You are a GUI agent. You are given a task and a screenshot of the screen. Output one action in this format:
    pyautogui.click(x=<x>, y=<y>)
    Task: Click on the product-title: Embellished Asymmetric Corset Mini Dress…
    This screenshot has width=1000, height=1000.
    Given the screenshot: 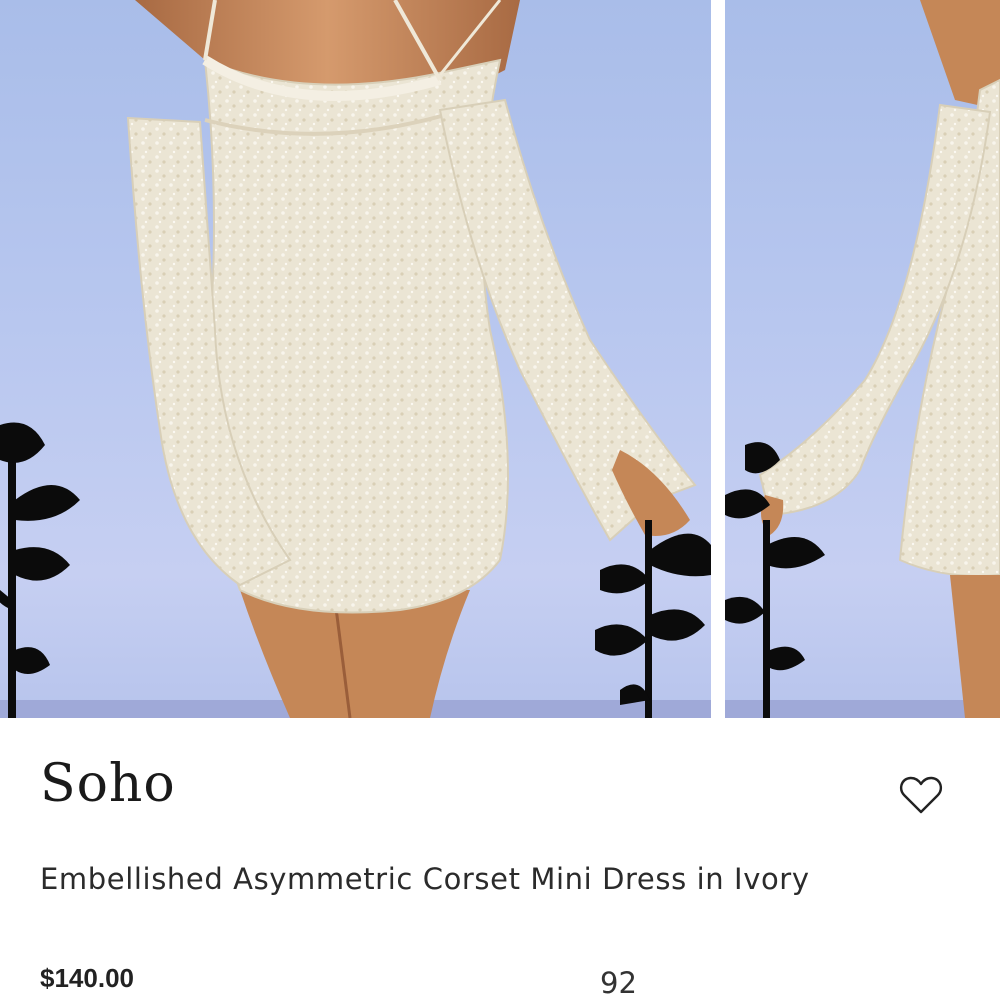 What is the action you would take?
    pyautogui.click(x=425, y=879)
    